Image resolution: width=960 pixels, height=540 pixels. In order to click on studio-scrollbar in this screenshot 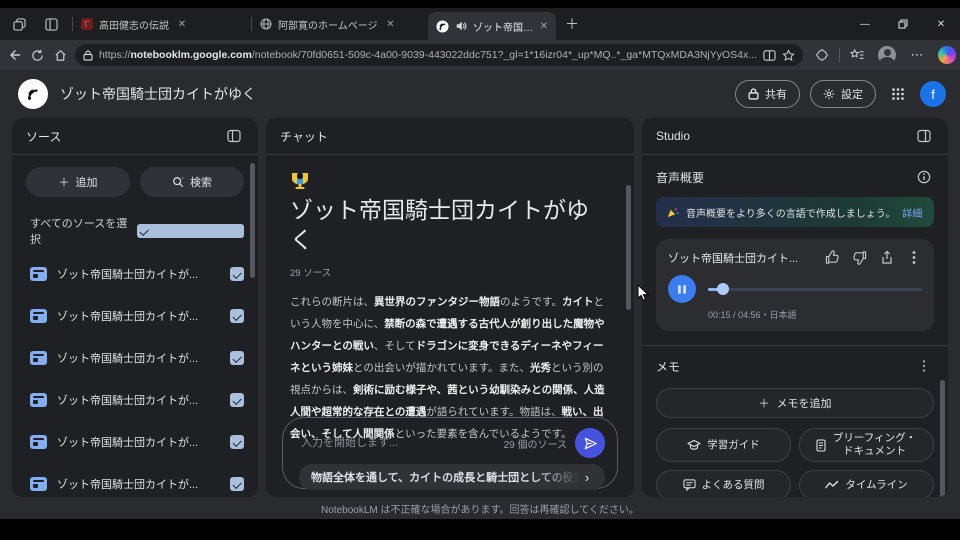, I will do `click(942, 438)`.